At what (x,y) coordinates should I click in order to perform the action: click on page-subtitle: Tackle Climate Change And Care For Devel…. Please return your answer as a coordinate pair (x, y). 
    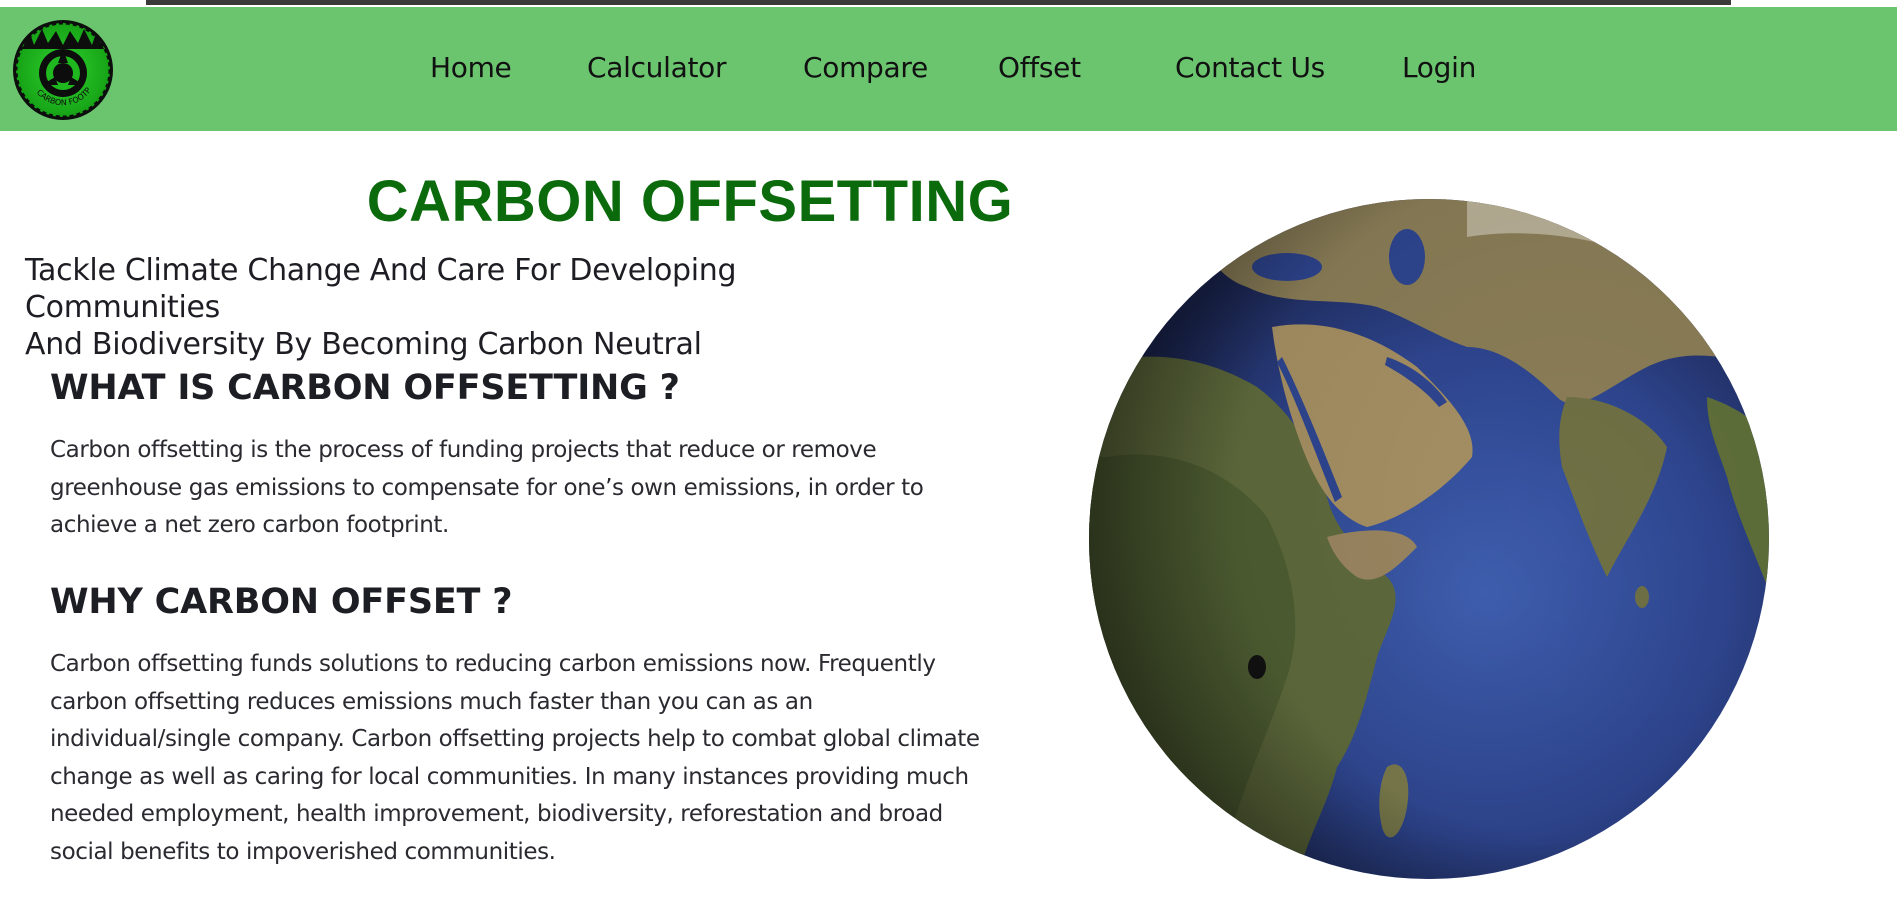
    Looking at the image, I should click on (475, 307).